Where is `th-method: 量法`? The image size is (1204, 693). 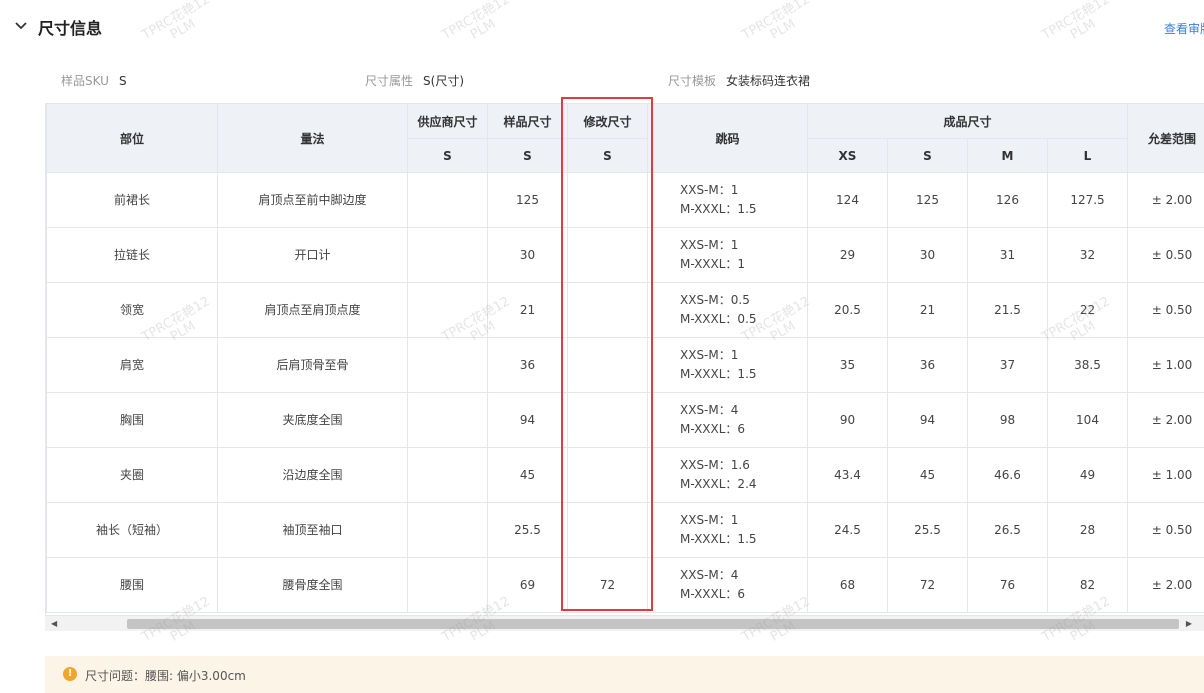 th-method: 量法 is located at coordinates (312, 138).